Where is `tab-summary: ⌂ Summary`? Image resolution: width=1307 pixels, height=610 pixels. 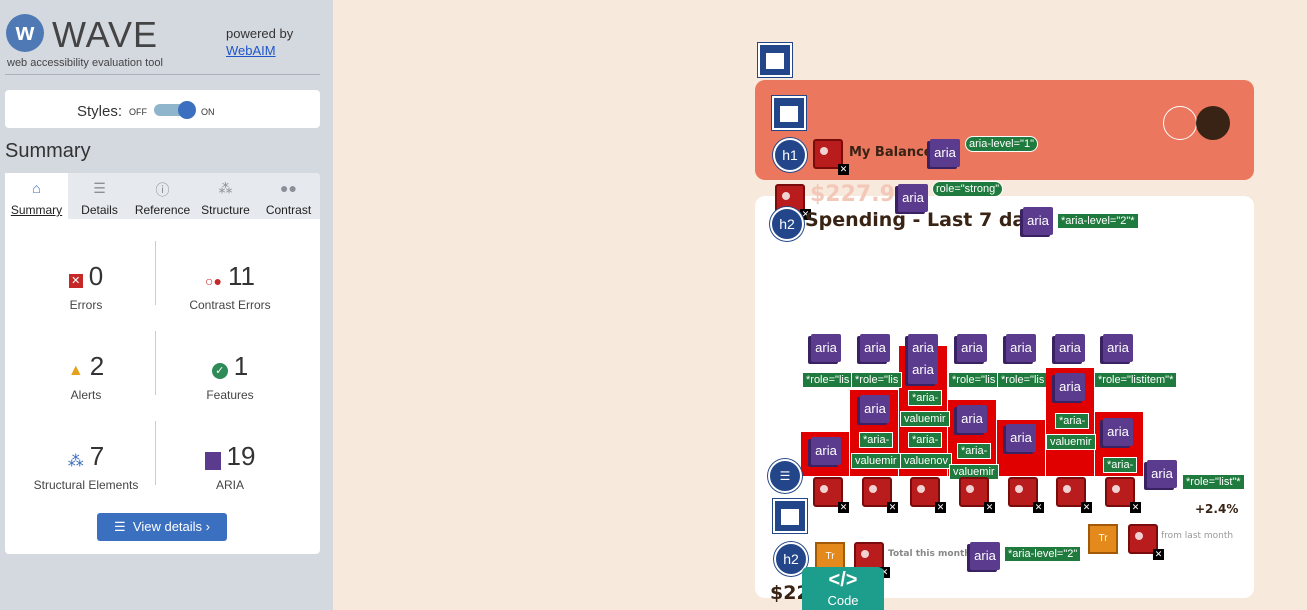
tab-summary: ⌂ Summary is located at coordinates (36, 196).